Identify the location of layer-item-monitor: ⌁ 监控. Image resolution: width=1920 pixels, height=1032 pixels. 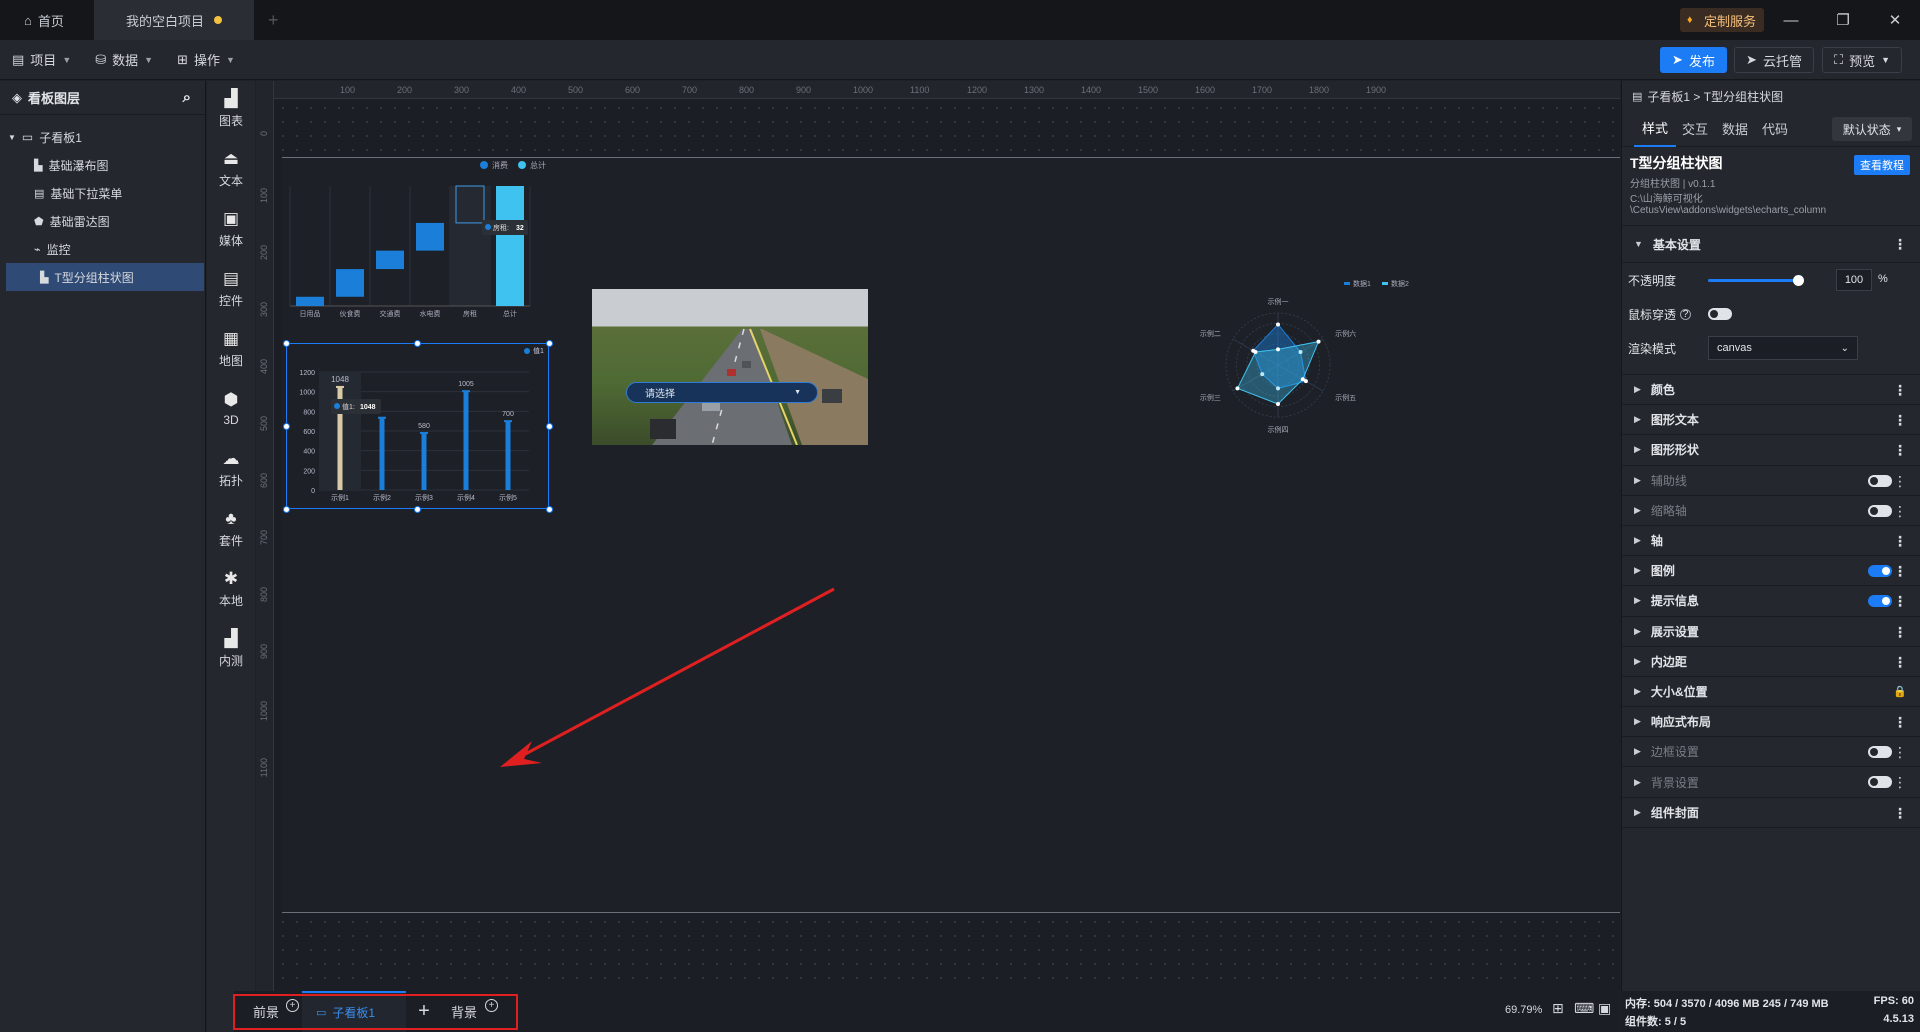
(102, 249).